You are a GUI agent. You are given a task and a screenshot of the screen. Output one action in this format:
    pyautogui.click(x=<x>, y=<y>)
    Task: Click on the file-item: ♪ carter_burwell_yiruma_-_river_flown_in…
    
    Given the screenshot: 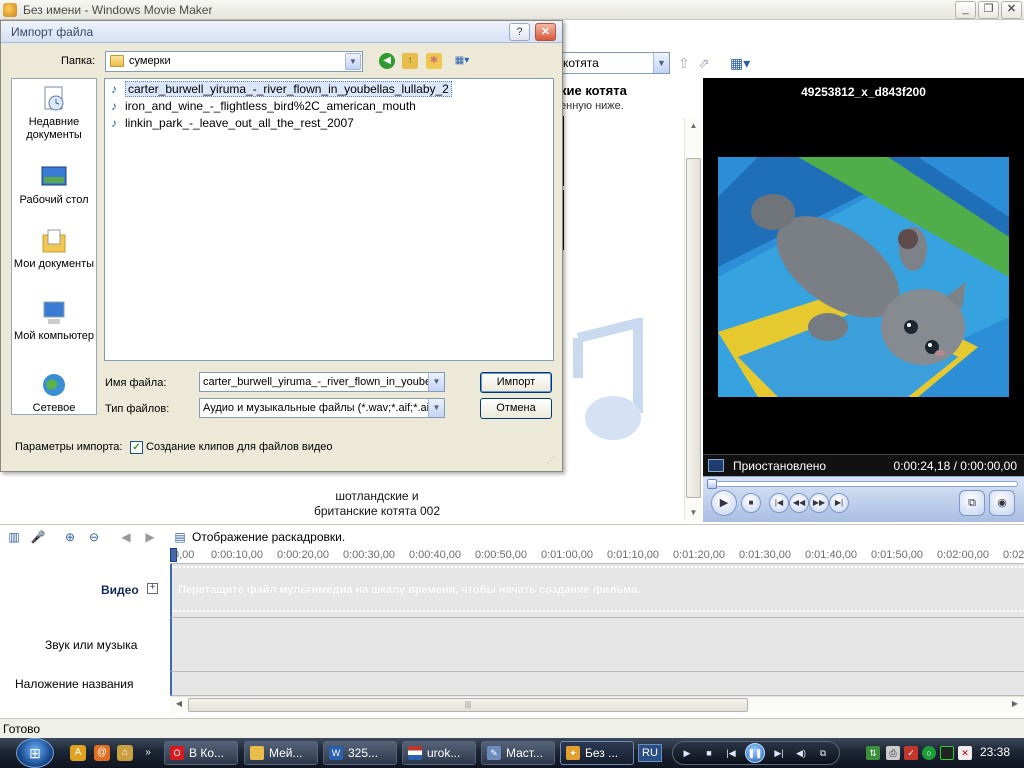 What is the action you would take?
    pyautogui.click(x=280, y=89)
    